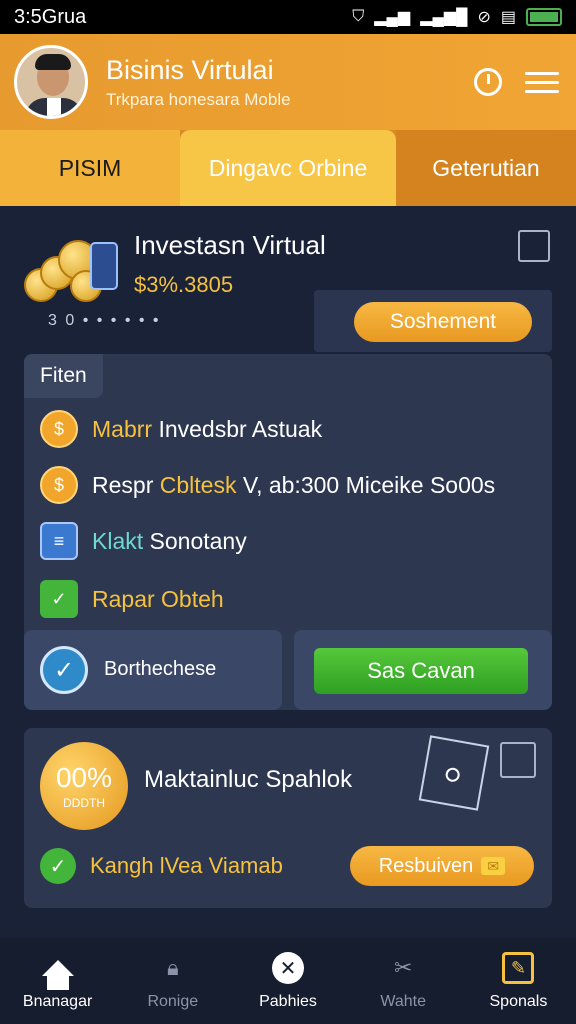  Describe the element at coordinates (288, 82) in the screenshot. I see `app-header: Bisinis Virtulai Trkpara honesara Moble` at that location.